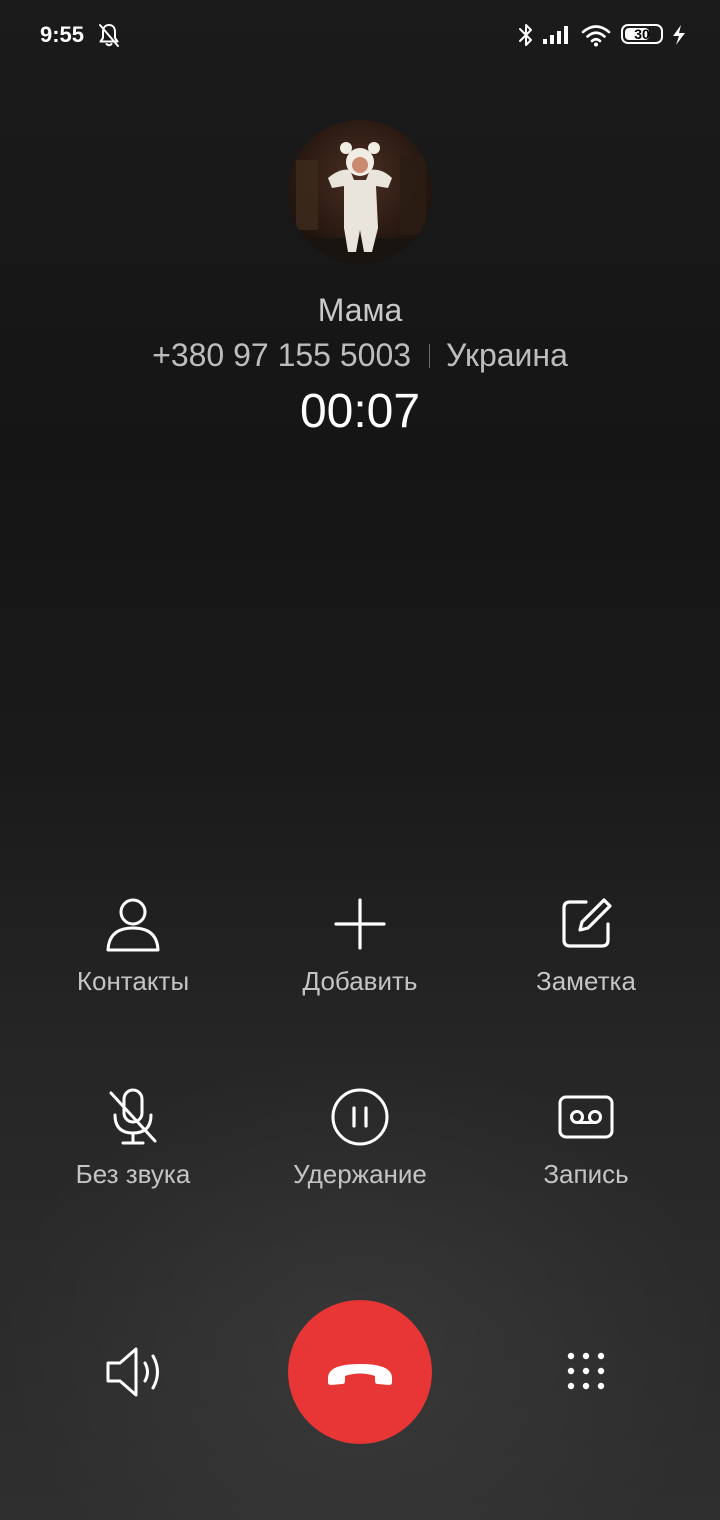 This screenshot has width=720, height=1520. I want to click on separator, so click(430, 356).